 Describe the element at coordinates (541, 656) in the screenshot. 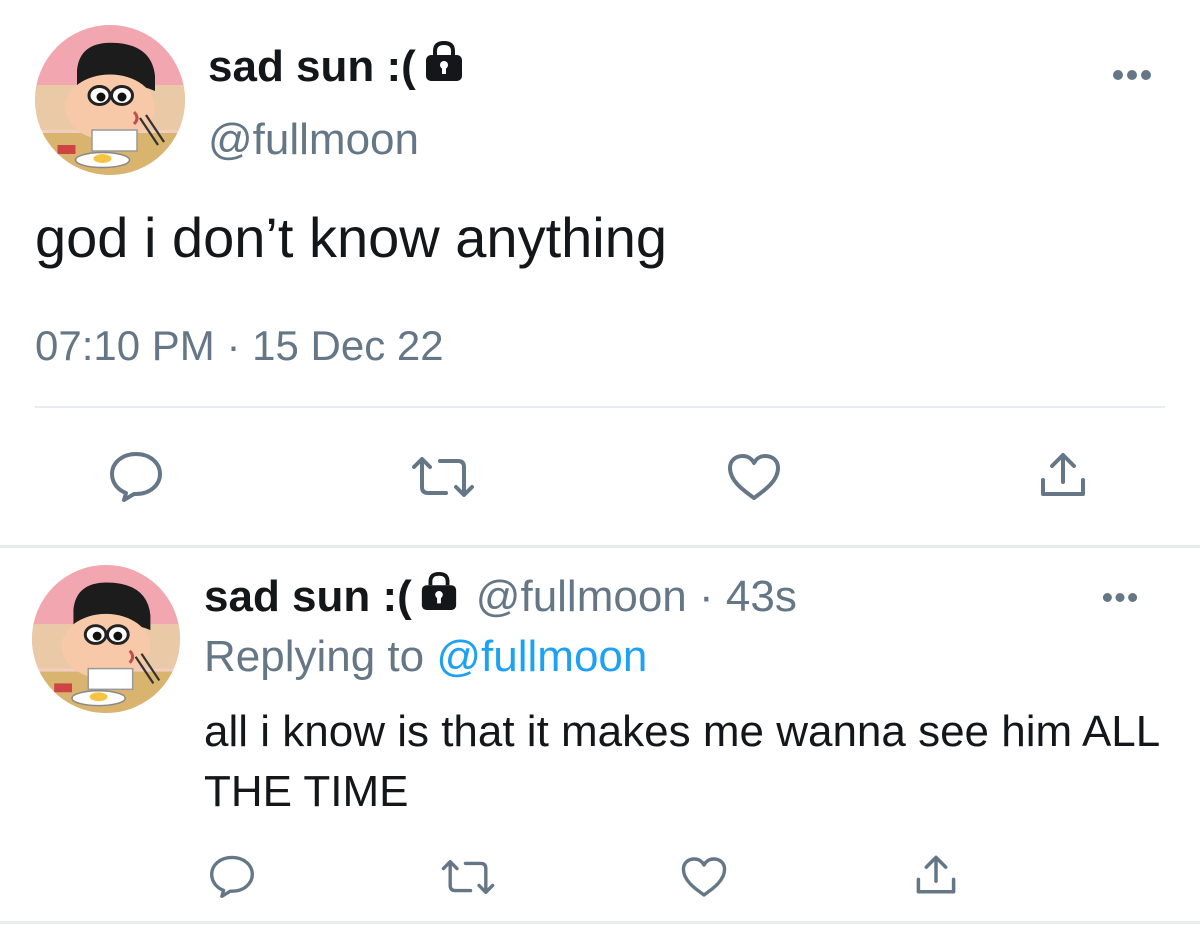

I see `replying-to-mention: @fullmoon` at that location.